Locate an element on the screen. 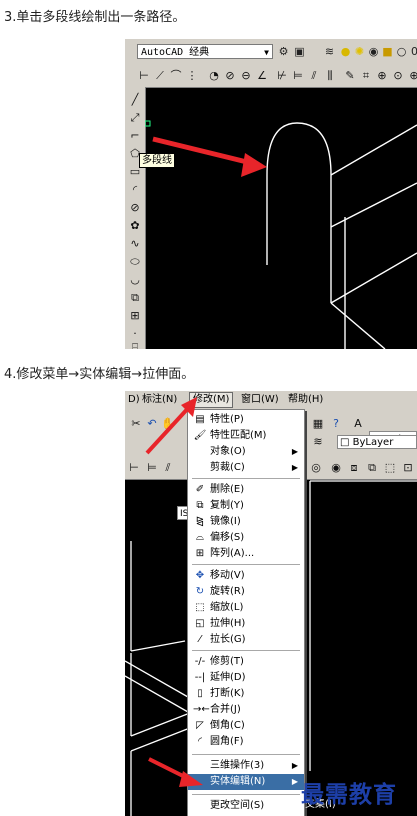 The width and height of the screenshot is (417, 816). bulb-icon: ● is located at coordinates (345, 51).